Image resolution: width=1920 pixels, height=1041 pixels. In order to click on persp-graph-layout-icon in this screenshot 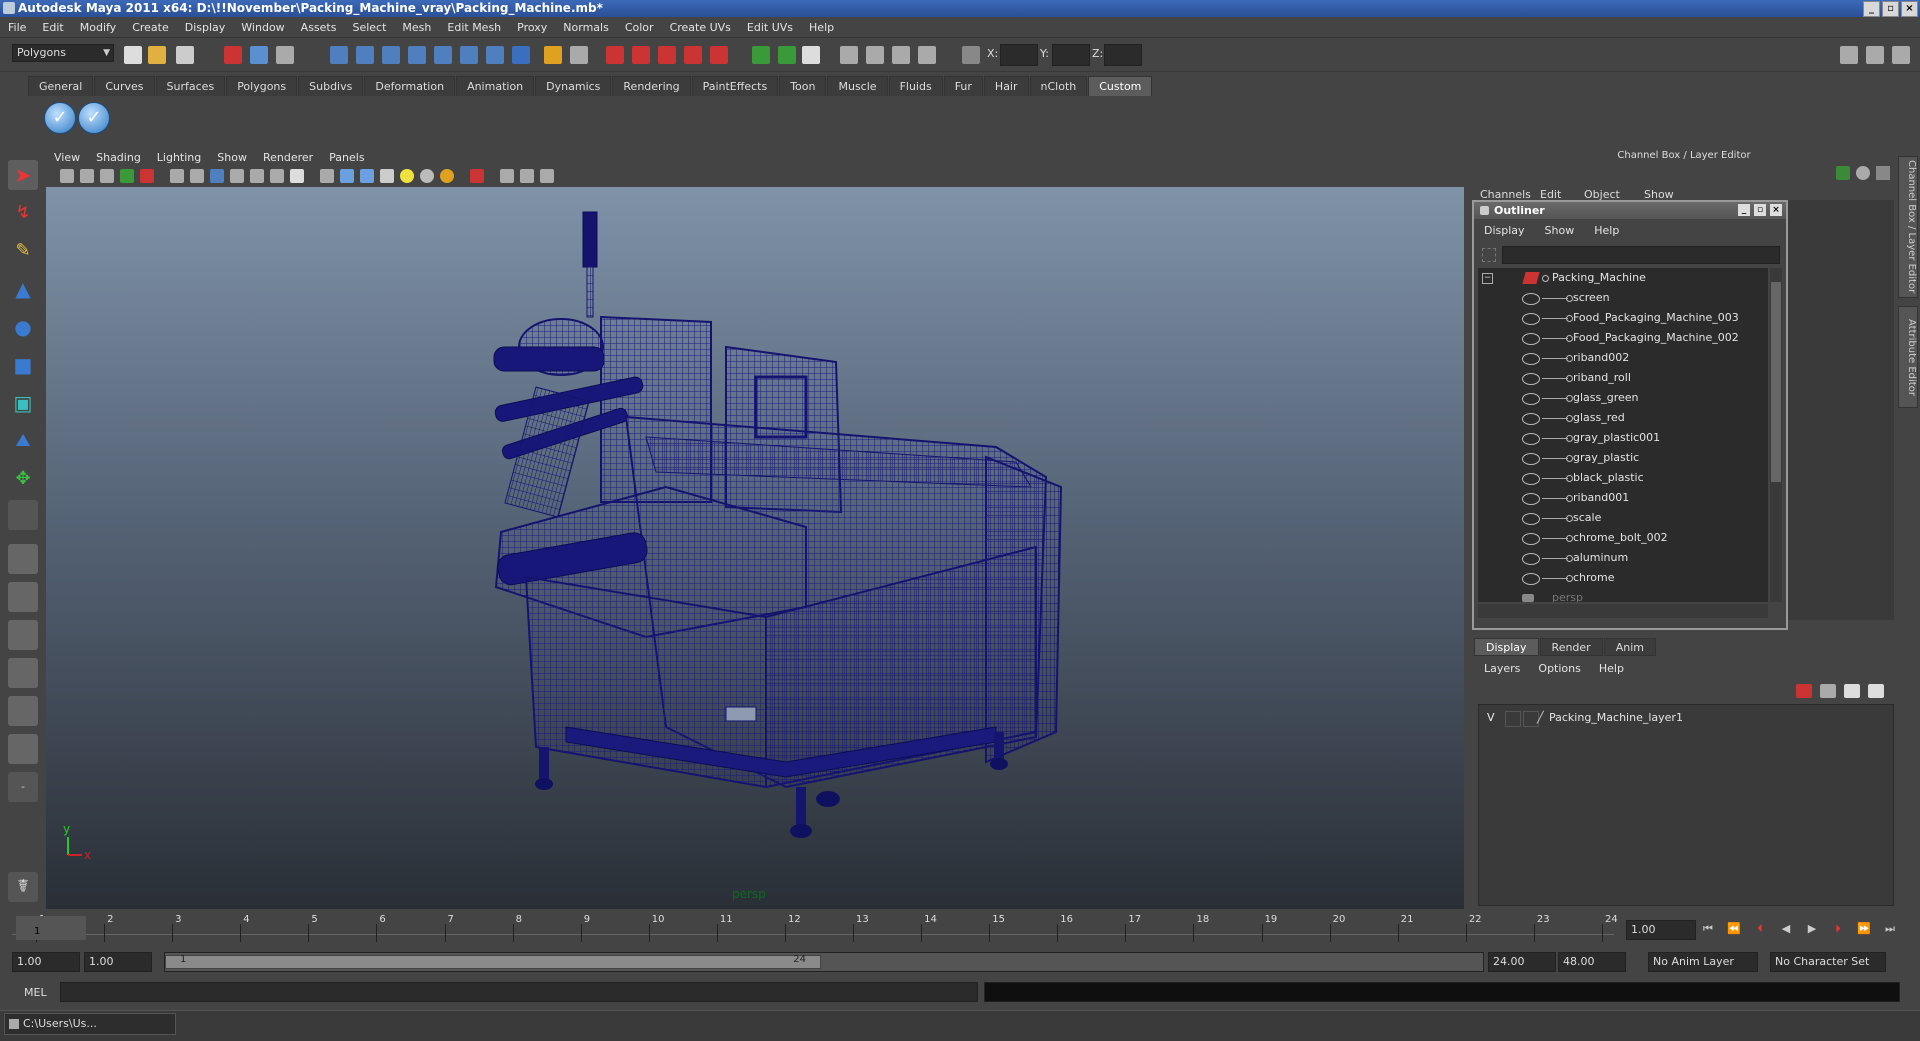, I will do `click(23, 673)`.